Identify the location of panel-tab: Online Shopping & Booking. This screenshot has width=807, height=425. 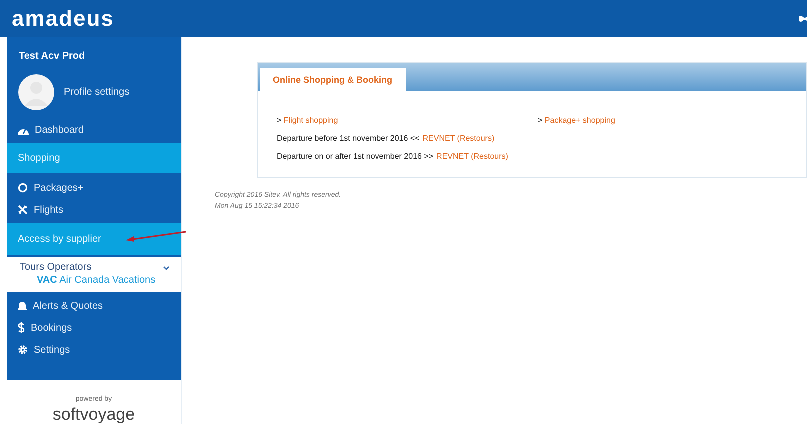
(333, 80).